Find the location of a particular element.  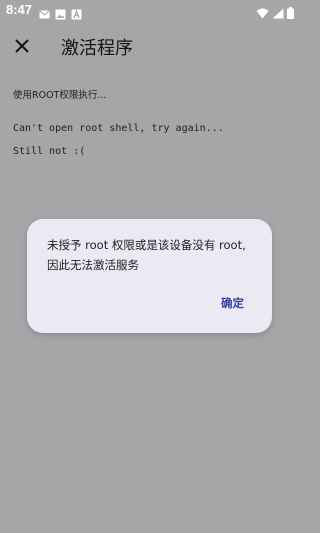

close-button is located at coordinates (22, 47).